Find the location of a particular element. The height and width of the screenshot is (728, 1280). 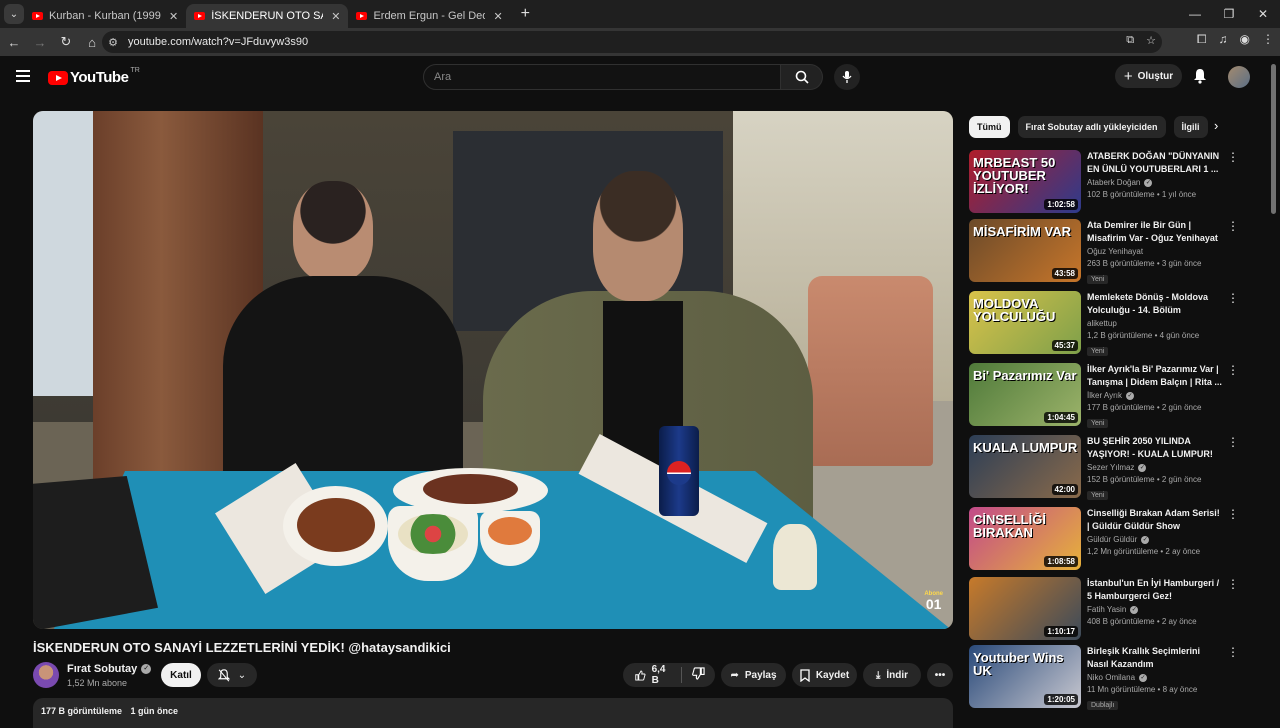

search-button is located at coordinates (802, 77).